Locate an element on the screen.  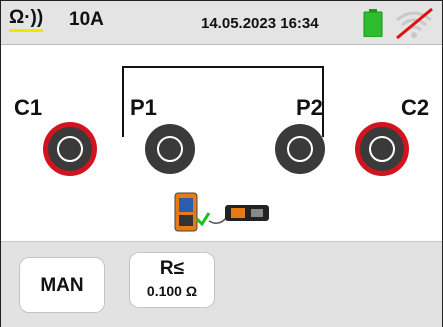
status-bar: Ω·)) 10A 14.05.2023 16:34 is located at coordinates (221, 23).